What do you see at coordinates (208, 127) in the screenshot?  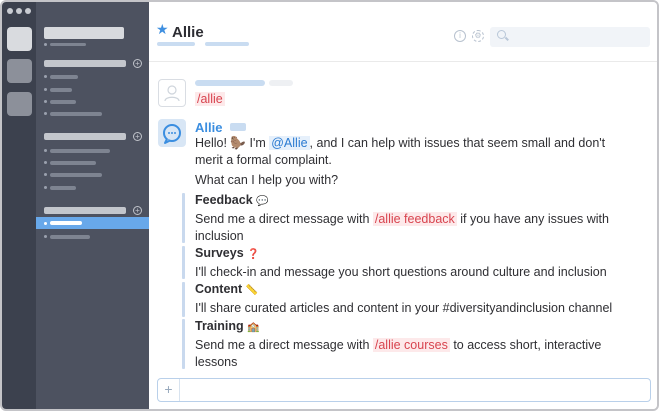 I see `bot-name: Allie` at bounding box center [208, 127].